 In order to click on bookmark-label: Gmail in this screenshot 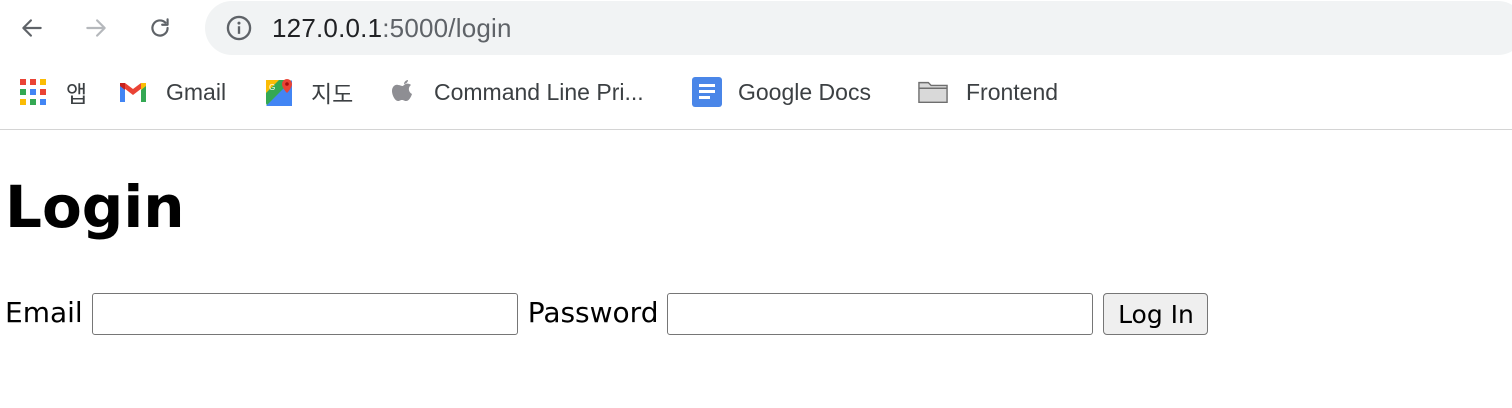, I will do `click(196, 91)`.